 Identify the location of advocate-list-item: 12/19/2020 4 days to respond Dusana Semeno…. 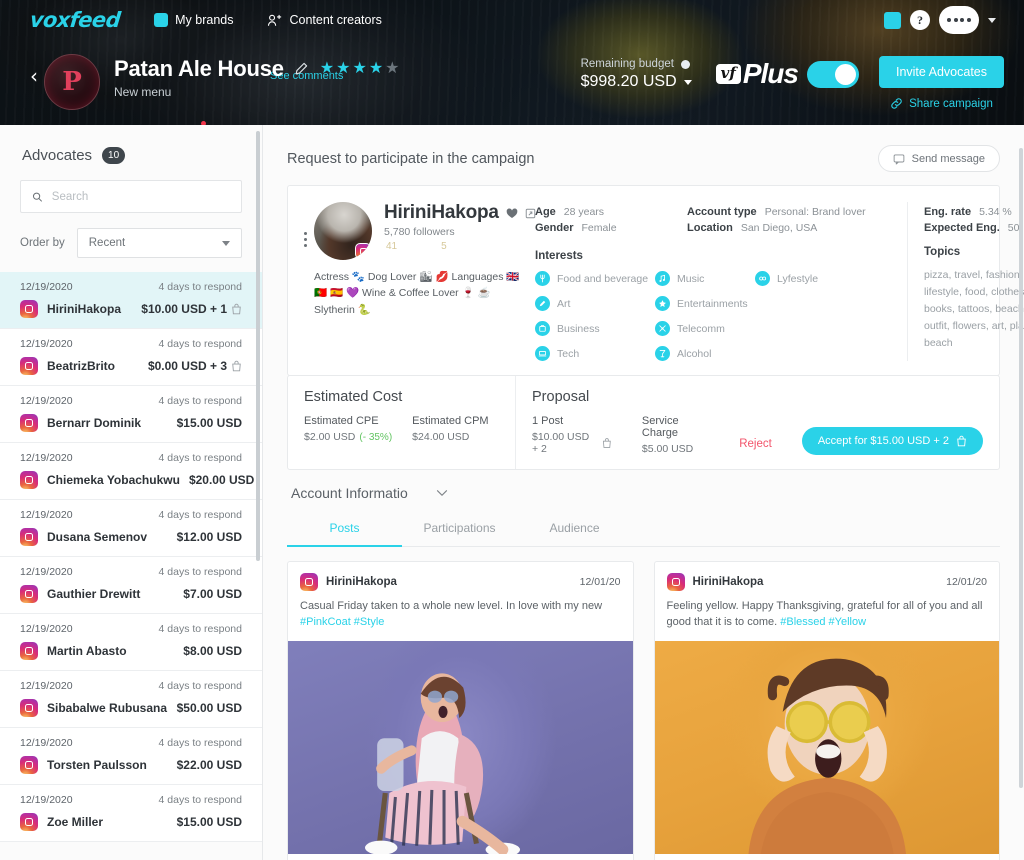
(131, 528).